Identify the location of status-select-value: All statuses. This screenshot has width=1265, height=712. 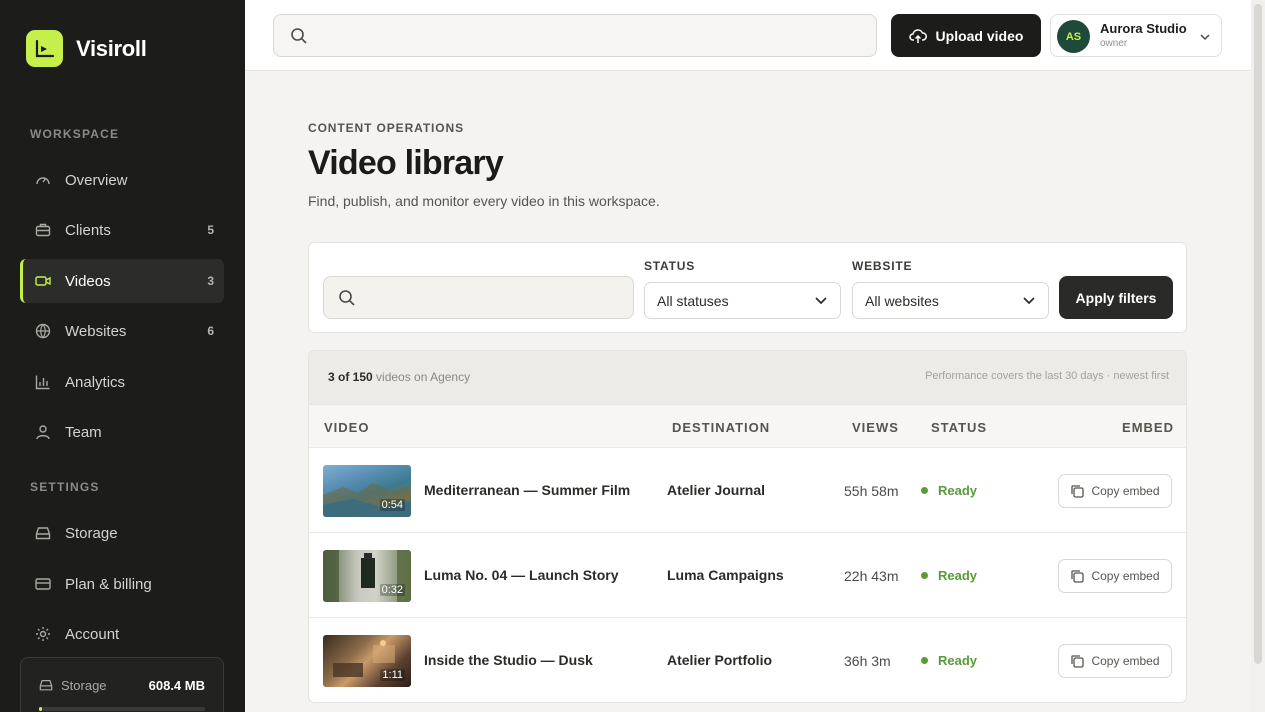
(693, 301).